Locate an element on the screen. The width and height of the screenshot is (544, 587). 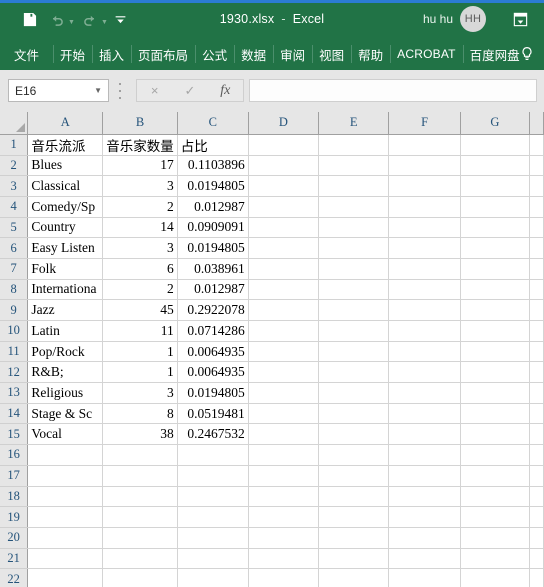
cell-e14 is located at coordinates (354, 414).